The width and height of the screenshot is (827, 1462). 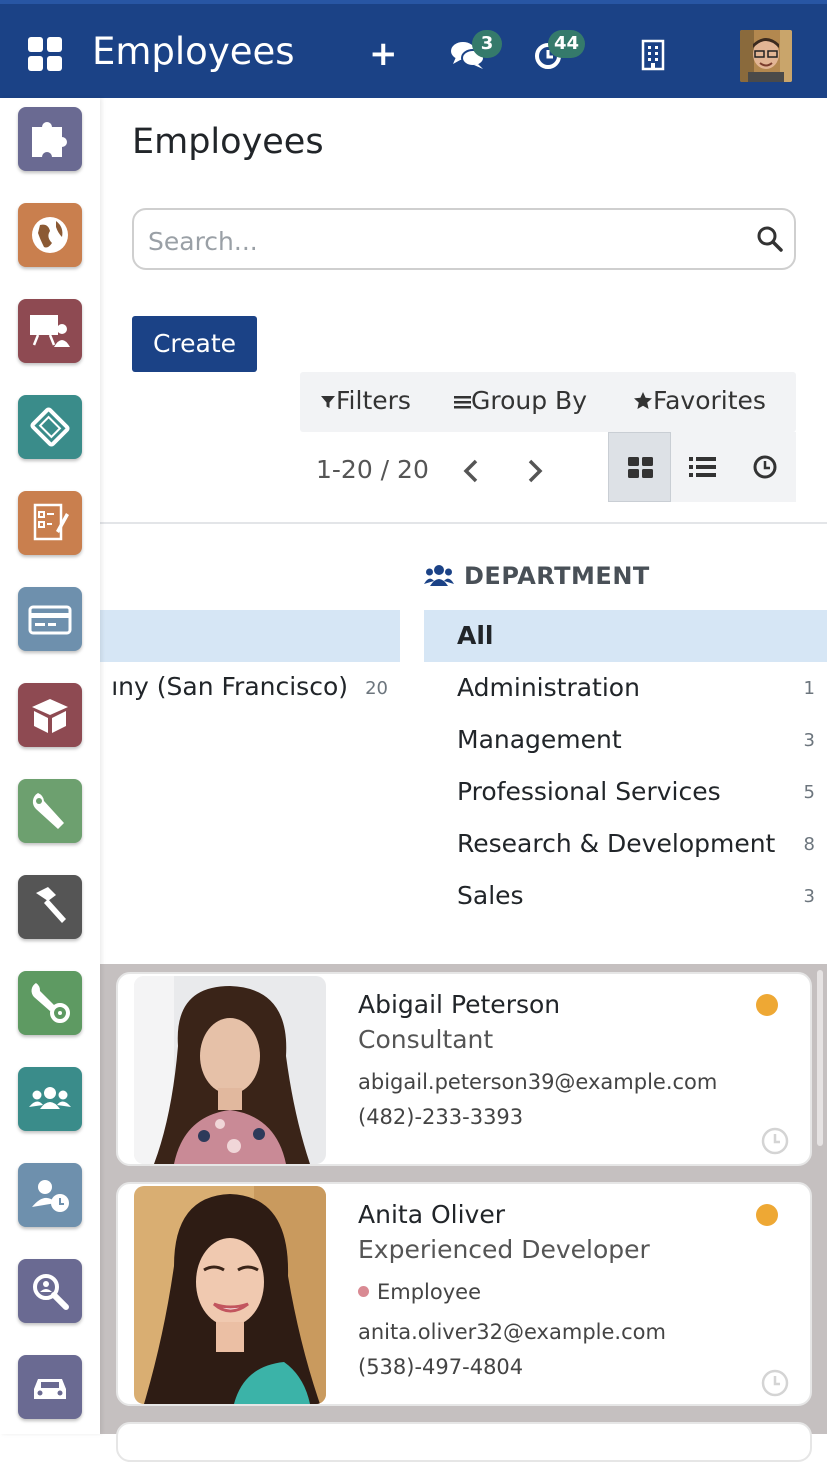 I want to click on app-tile-box, so click(x=50, y=715).